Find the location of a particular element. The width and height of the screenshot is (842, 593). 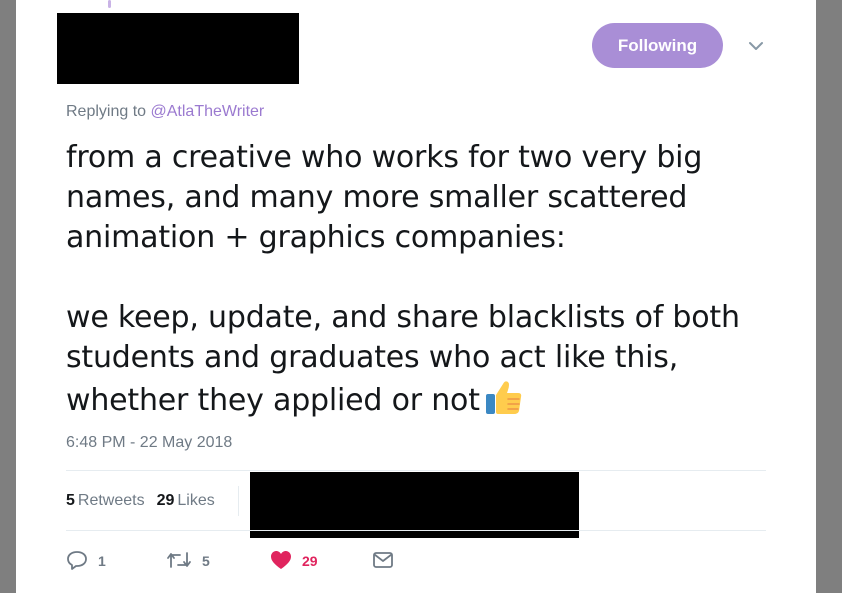

chevron-down-icon is located at coordinates (756, 46).